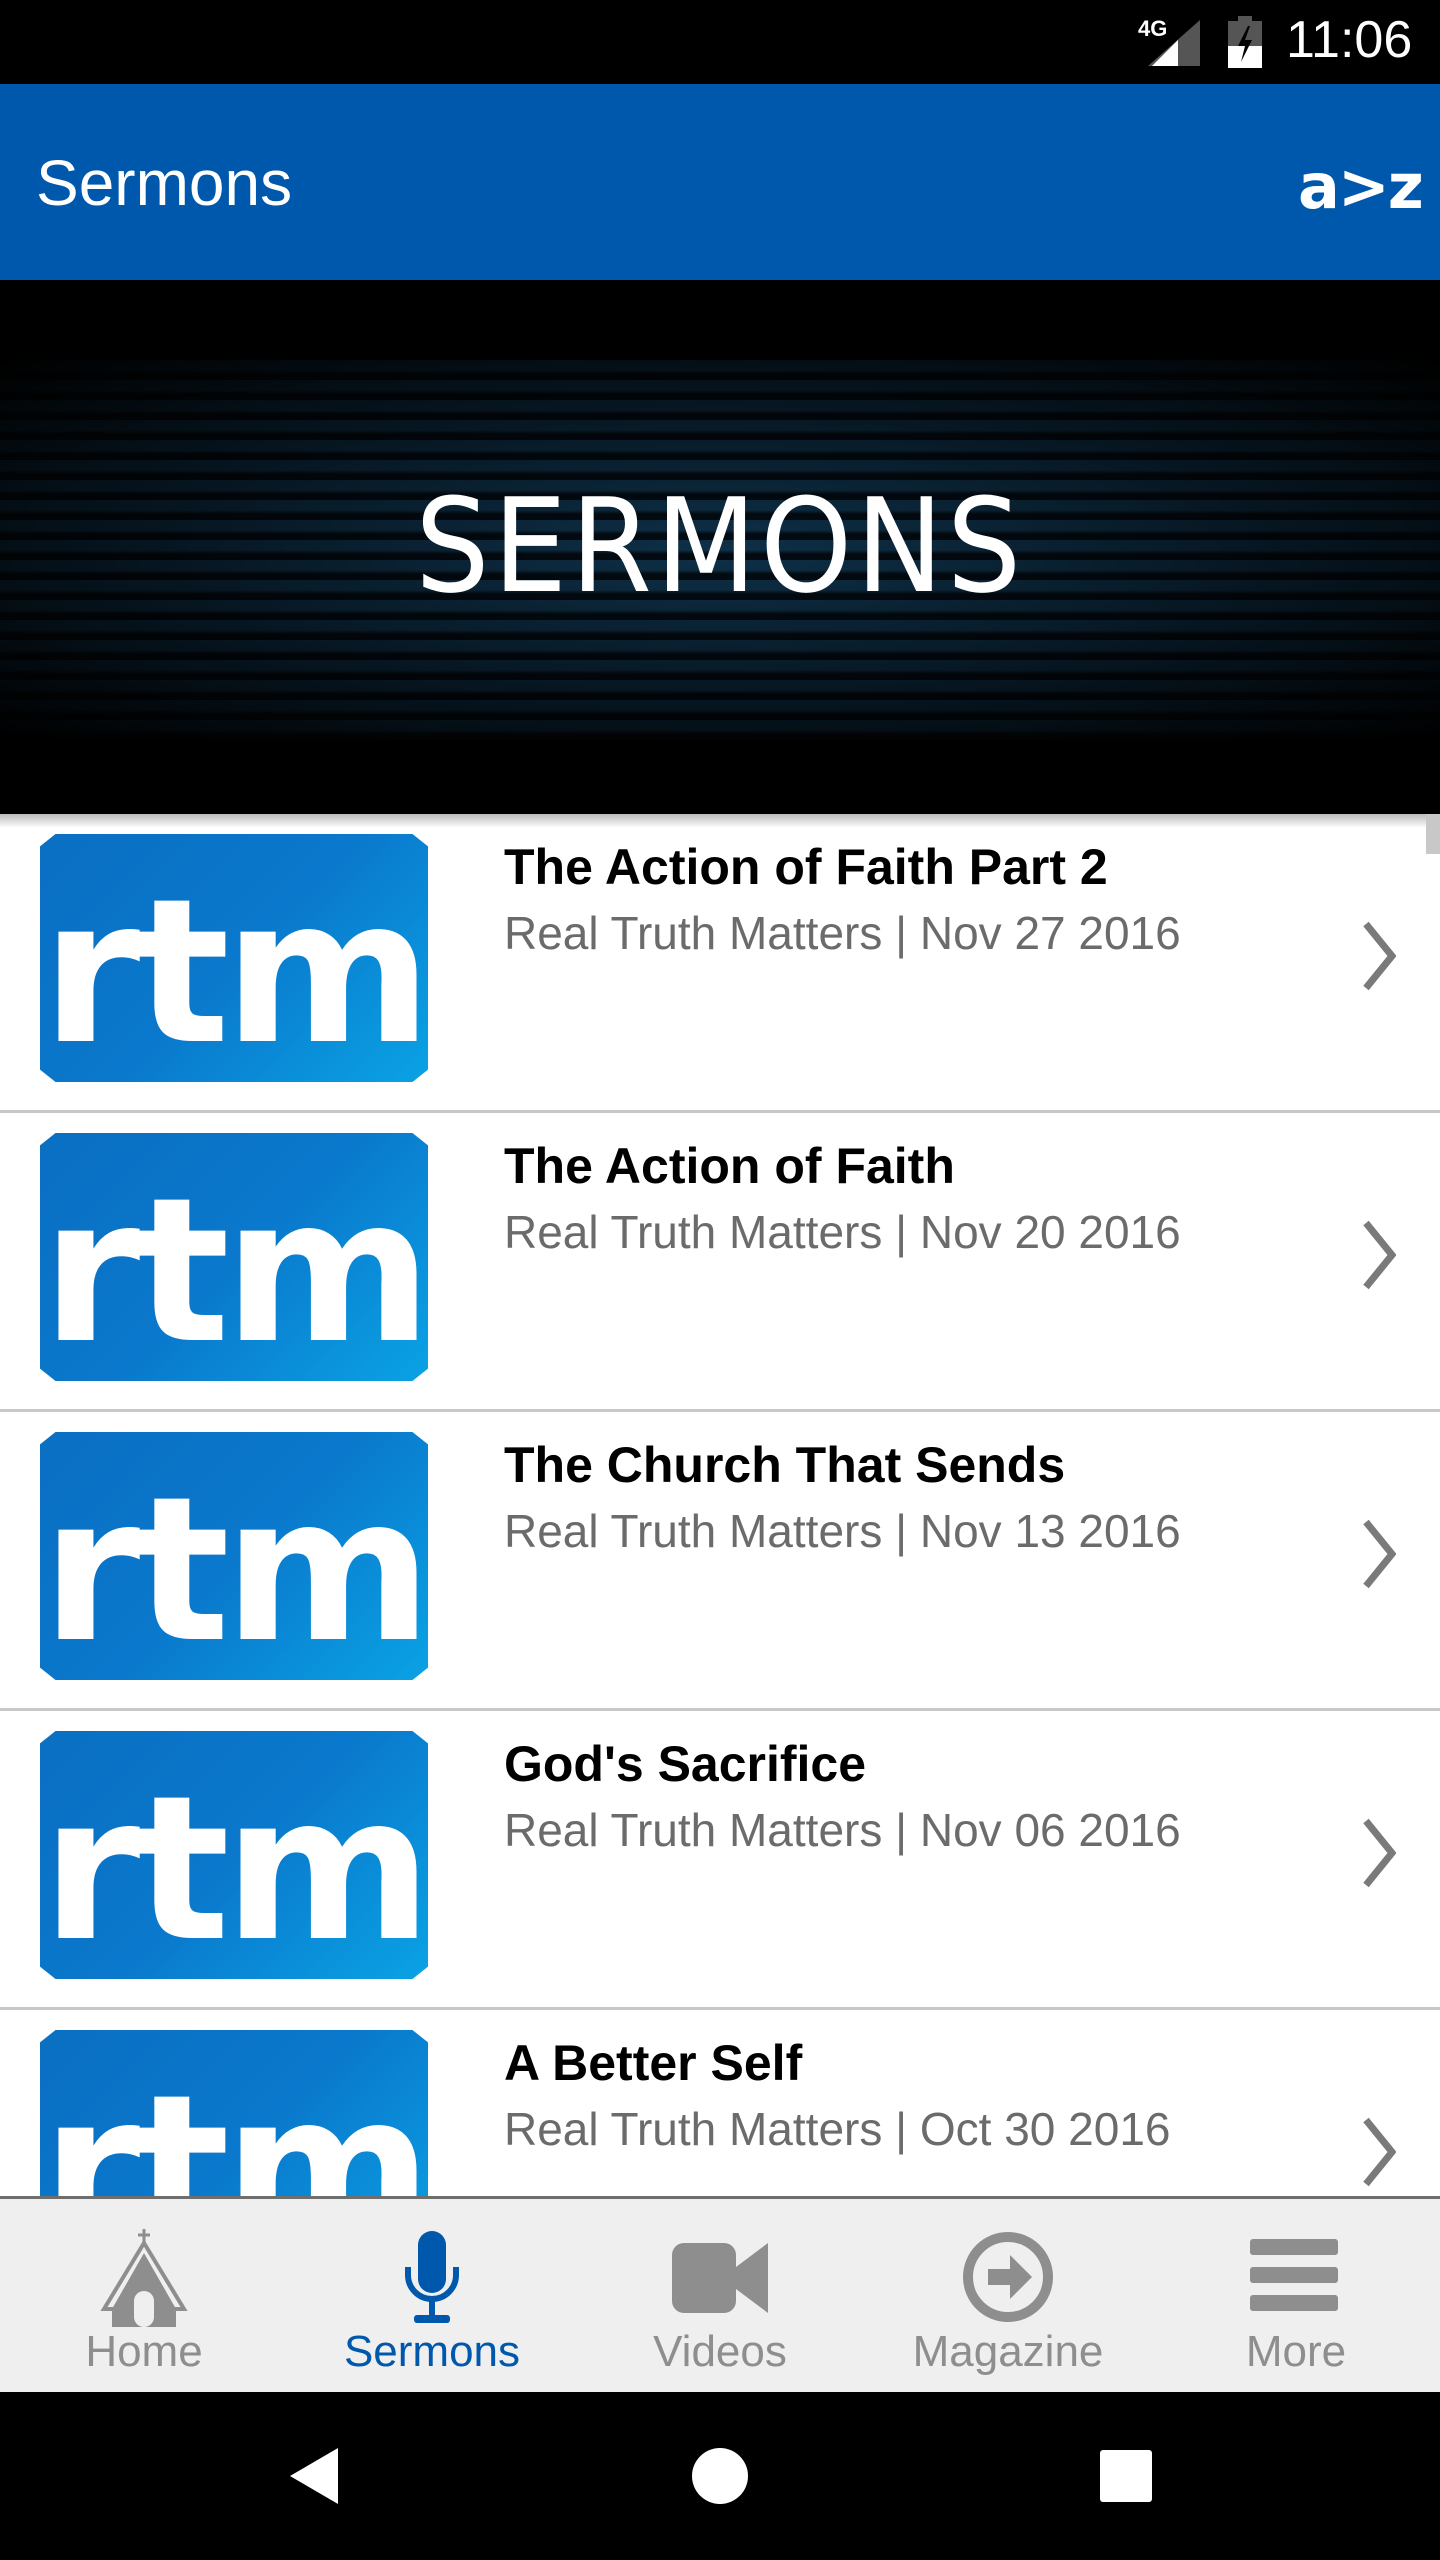 This screenshot has width=1440, height=2560. Describe the element at coordinates (806, 867) in the screenshot. I see `sermon-title: The Action of Faith Part 2` at that location.